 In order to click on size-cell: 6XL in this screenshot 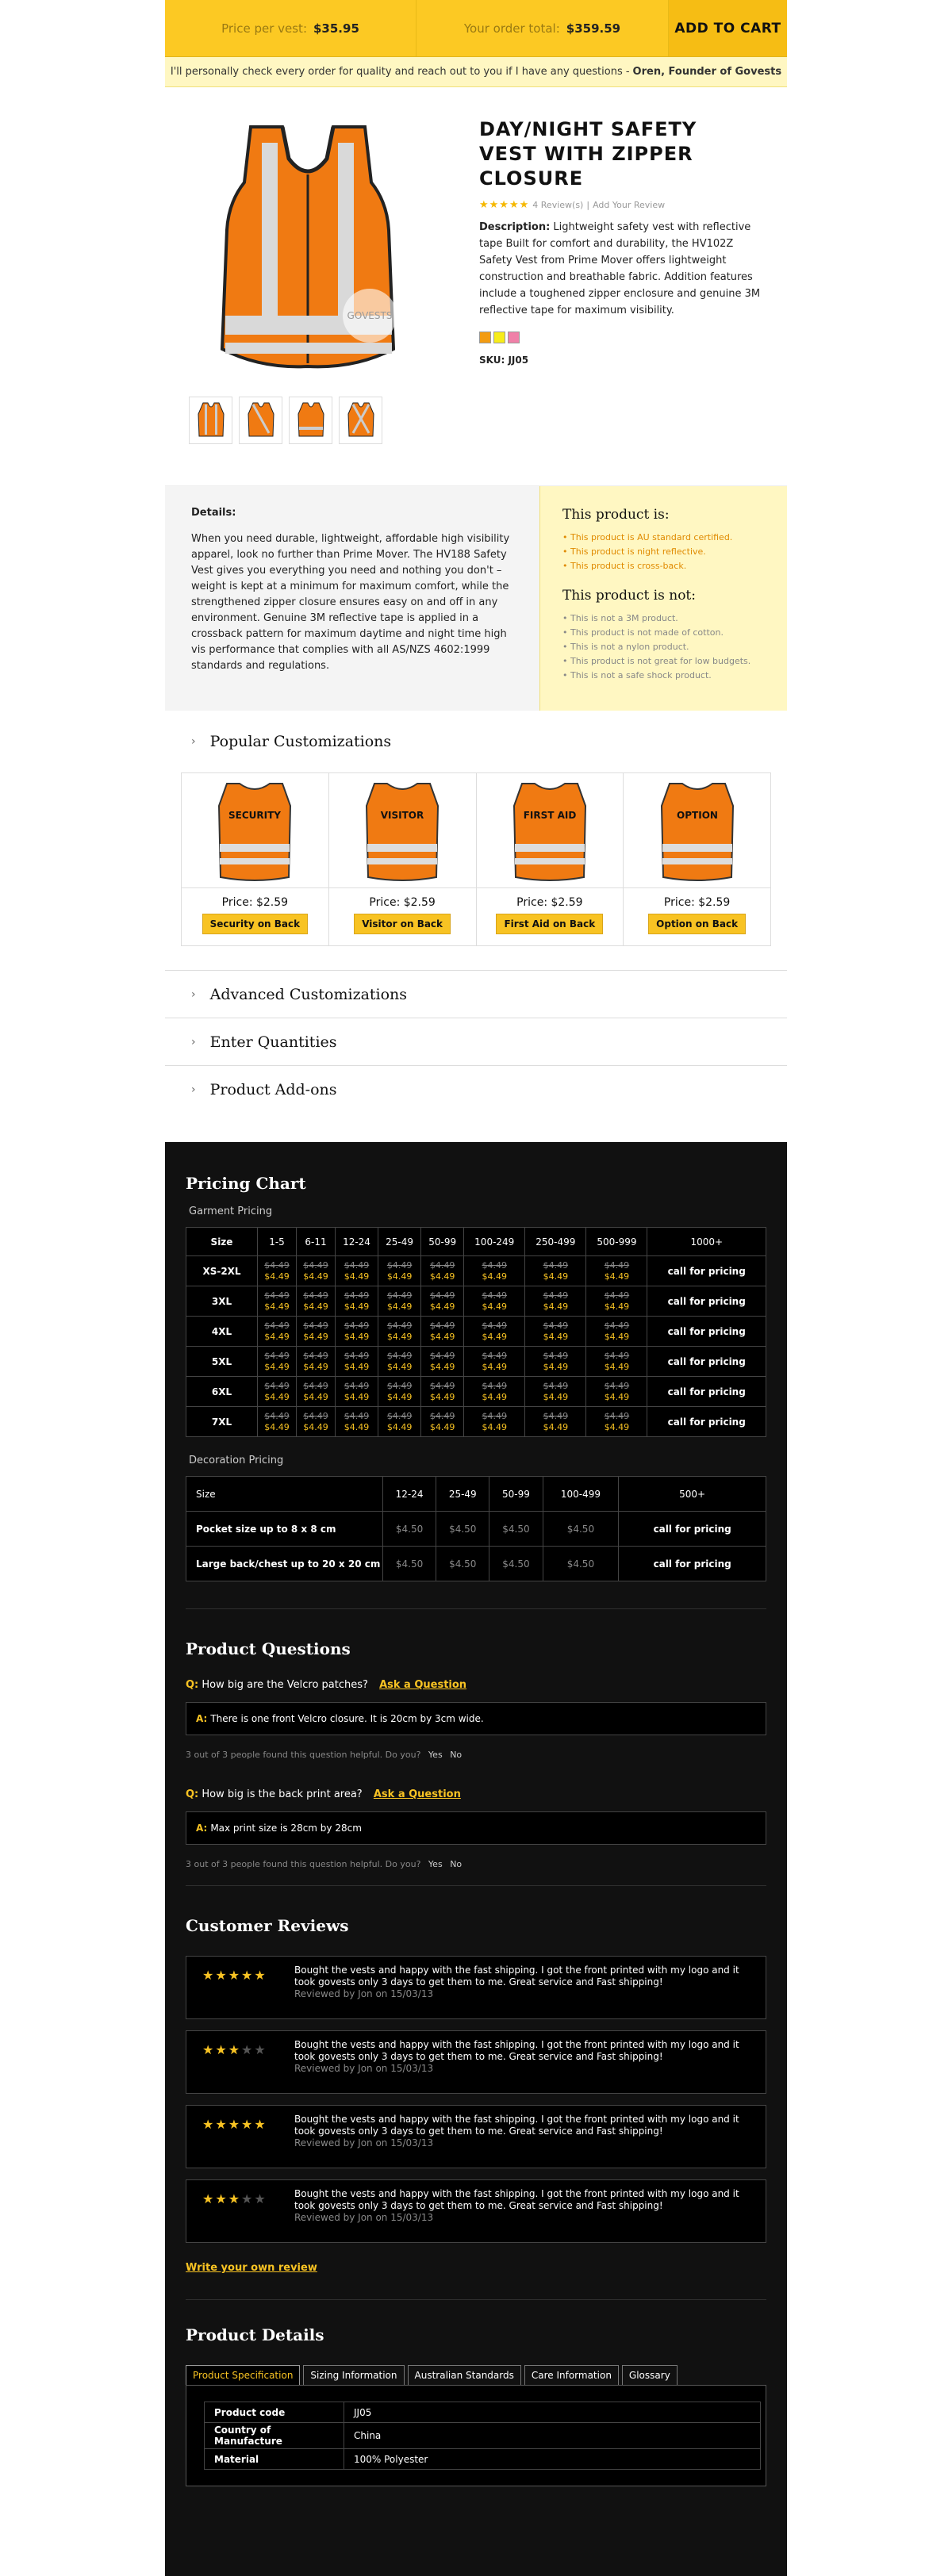, I will do `click(222, 1391)`.